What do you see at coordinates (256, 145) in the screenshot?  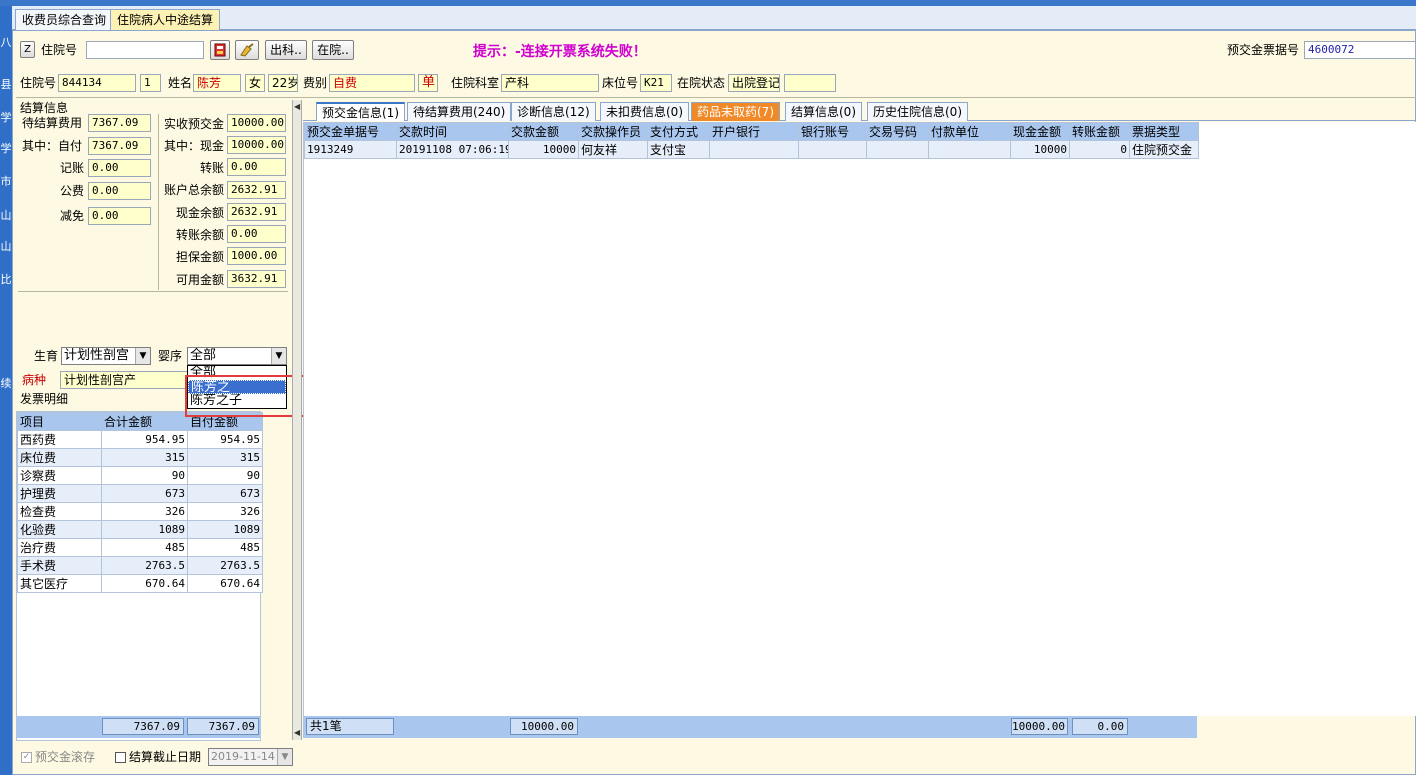 I see `cash-field: 10000.00` at bounding box center [256, 145].